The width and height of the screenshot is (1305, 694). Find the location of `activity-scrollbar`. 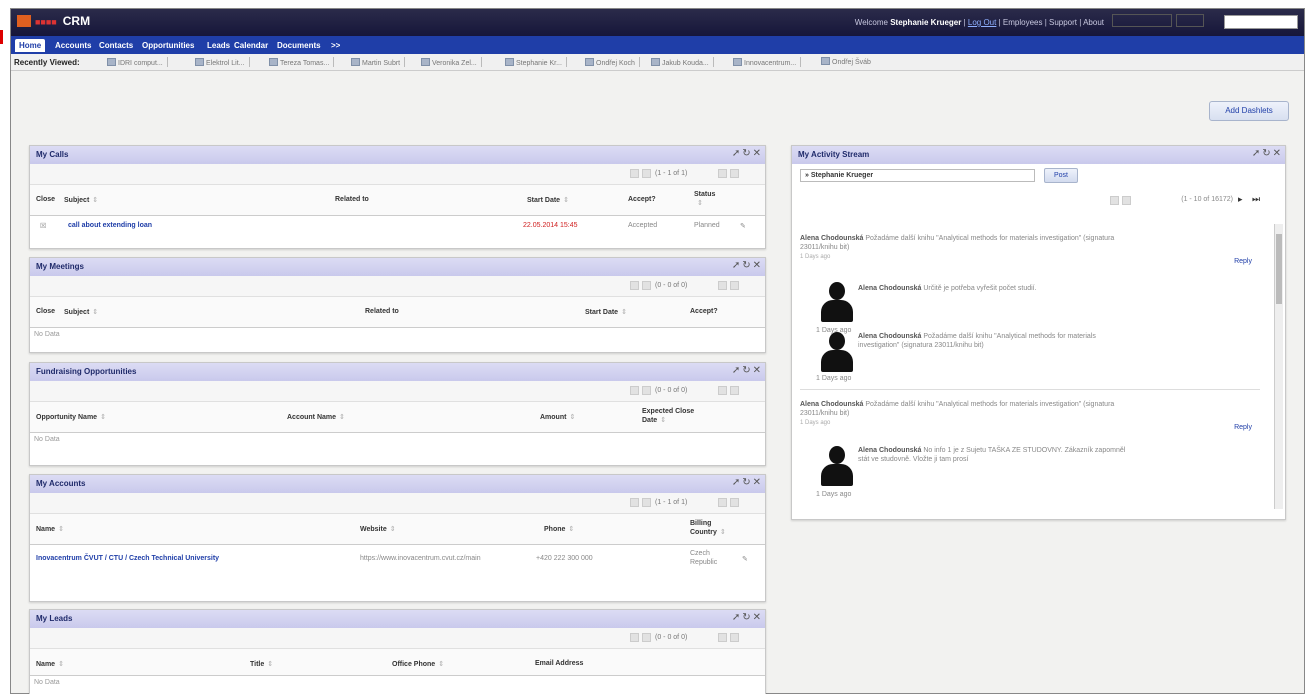

activity-scrollbar is located at coordinates (1278, 366).